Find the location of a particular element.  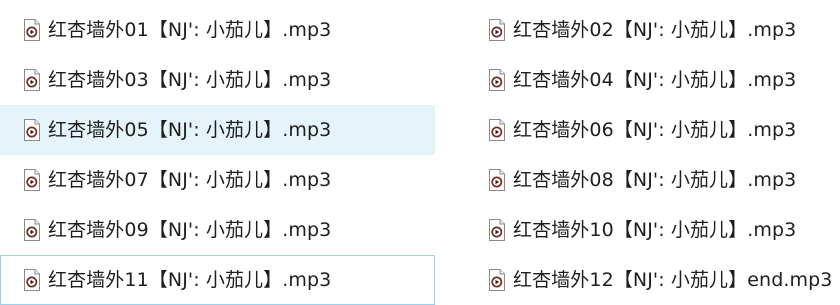

file-item-02: 红杏墙外02【NJ': 小茄儿】.mp3 is located at coordinates (652, 30).